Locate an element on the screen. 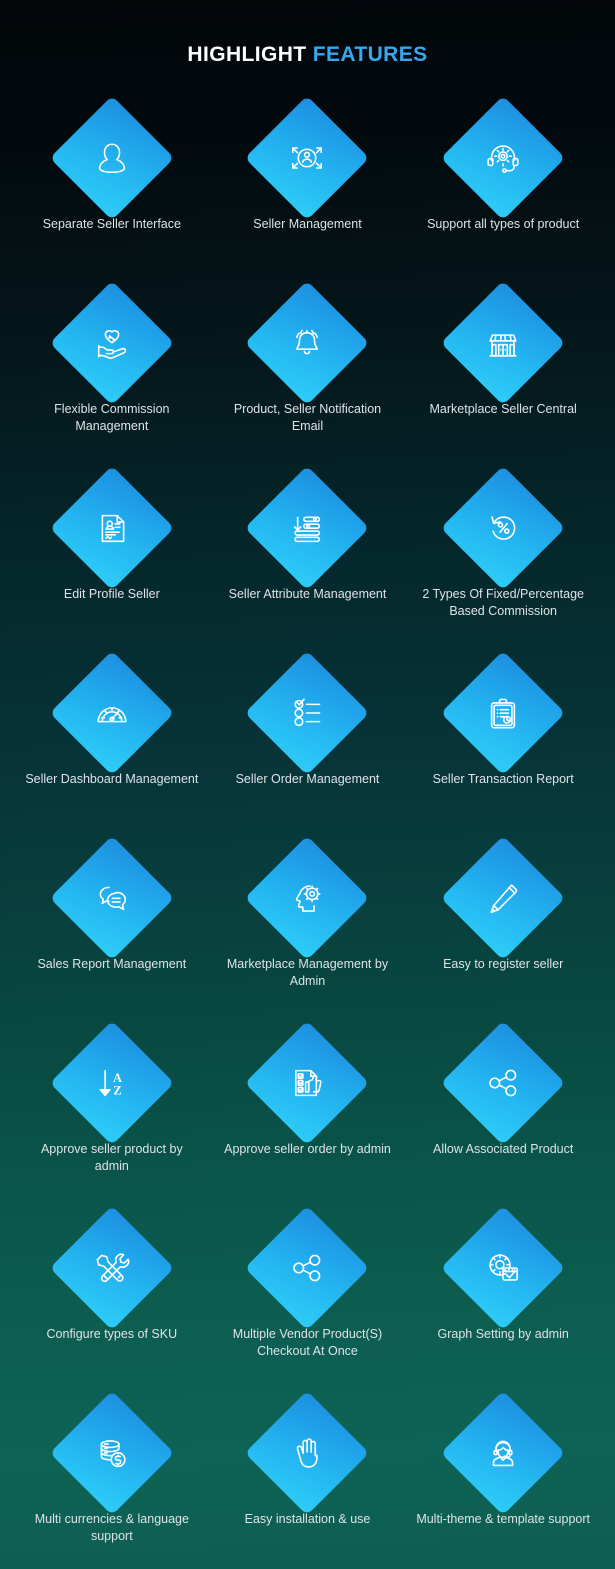  page-title-features: FEATURES is located at coordinates (370, 54).